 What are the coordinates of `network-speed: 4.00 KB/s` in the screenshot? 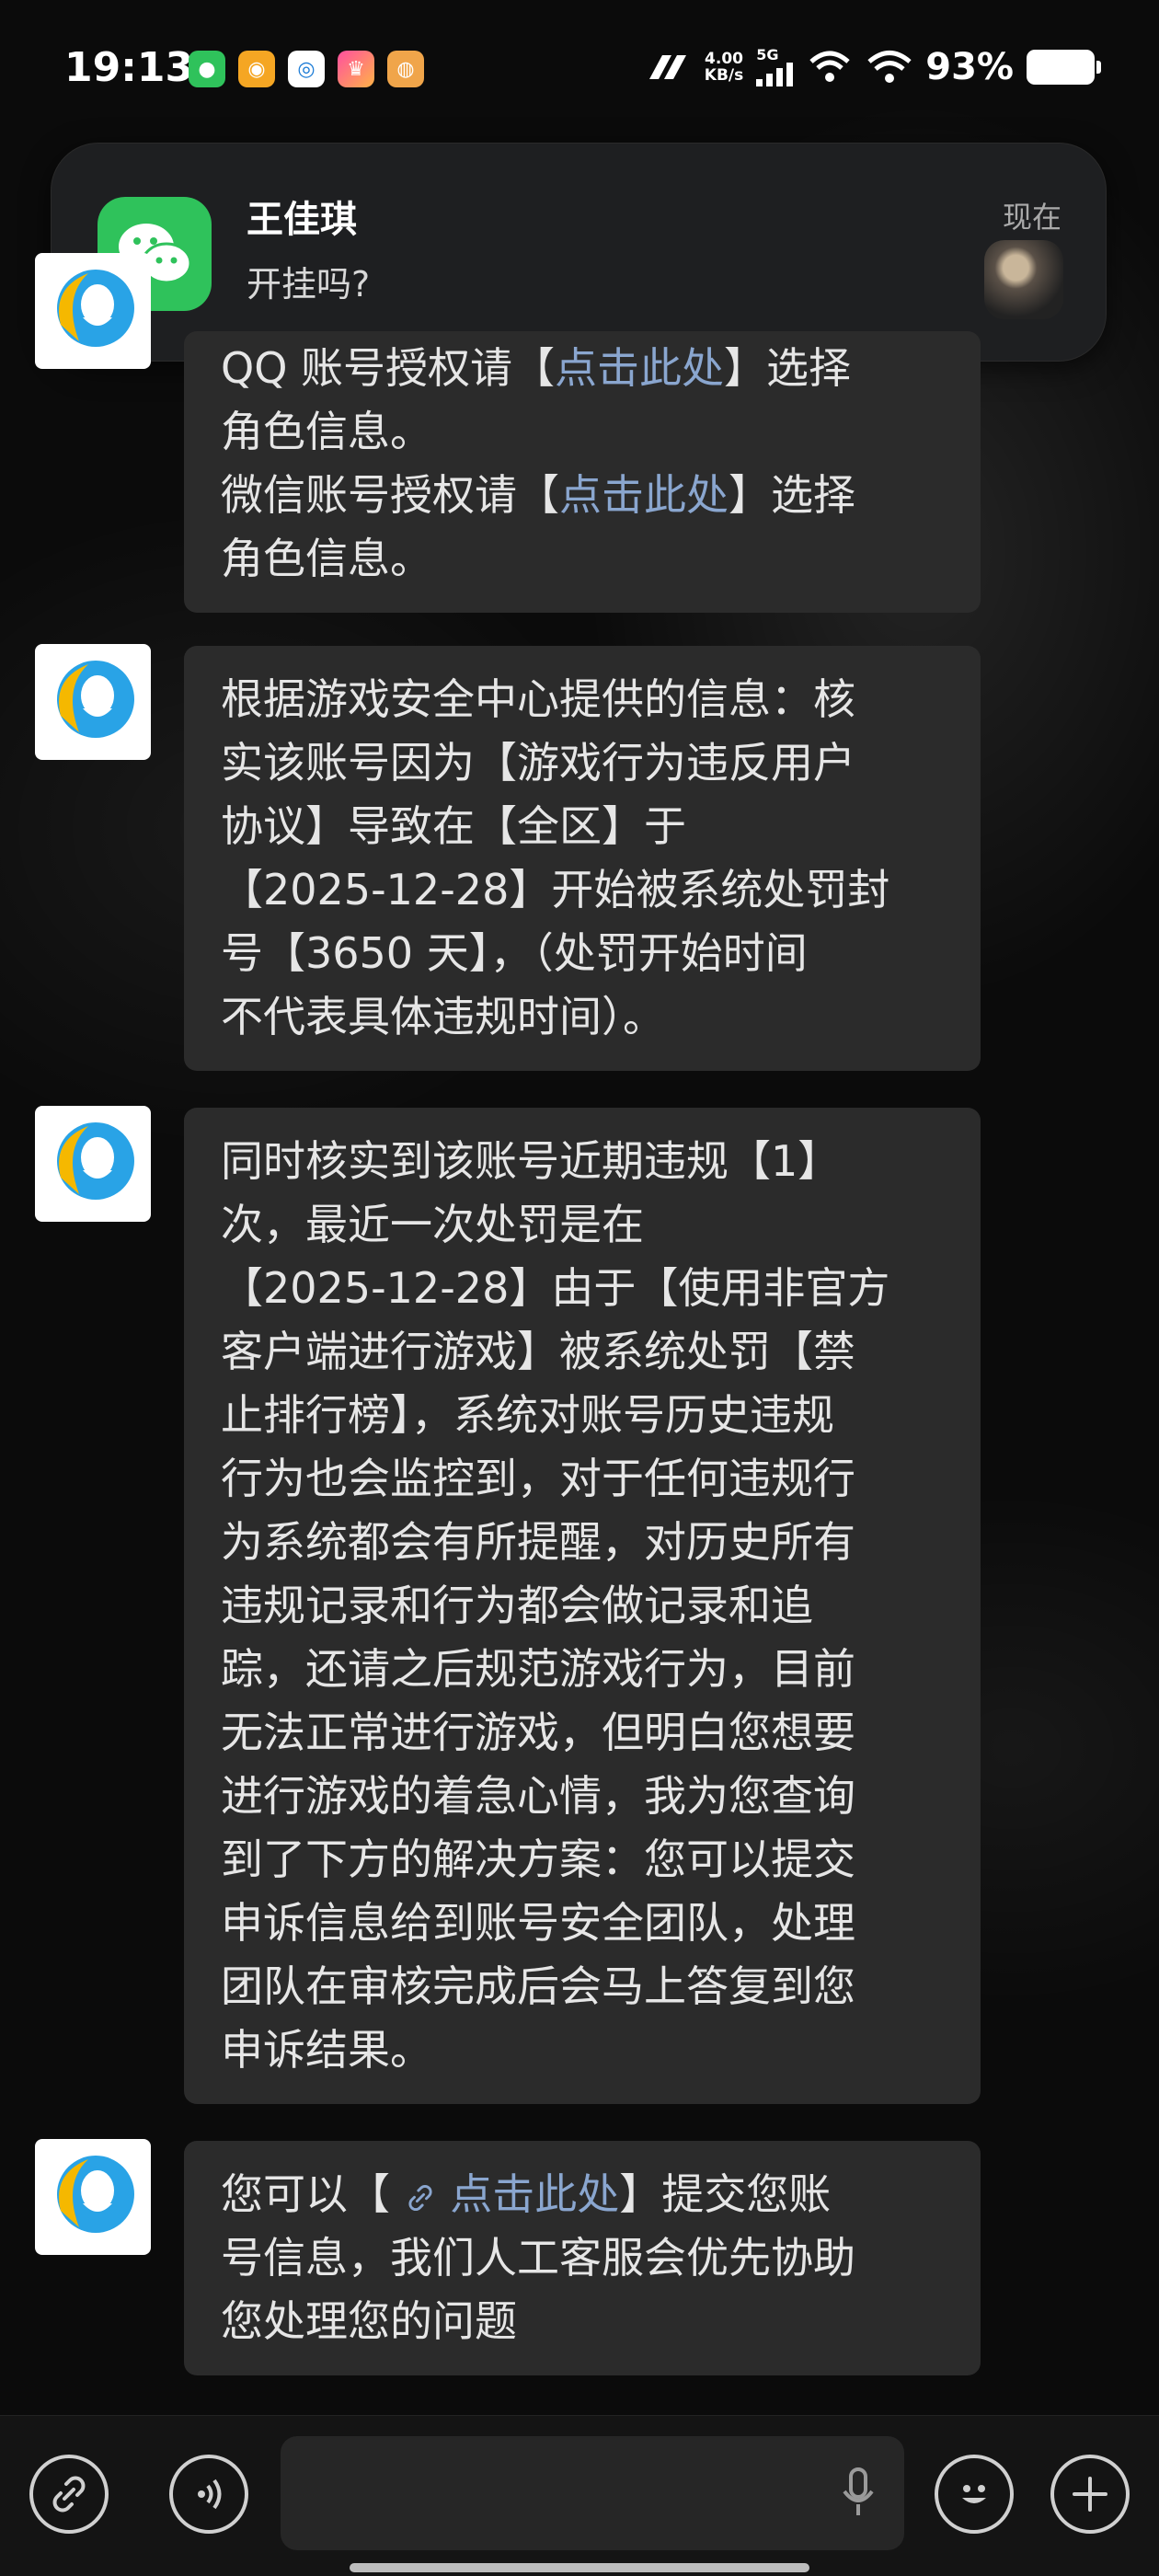 It's located at (724, 67).